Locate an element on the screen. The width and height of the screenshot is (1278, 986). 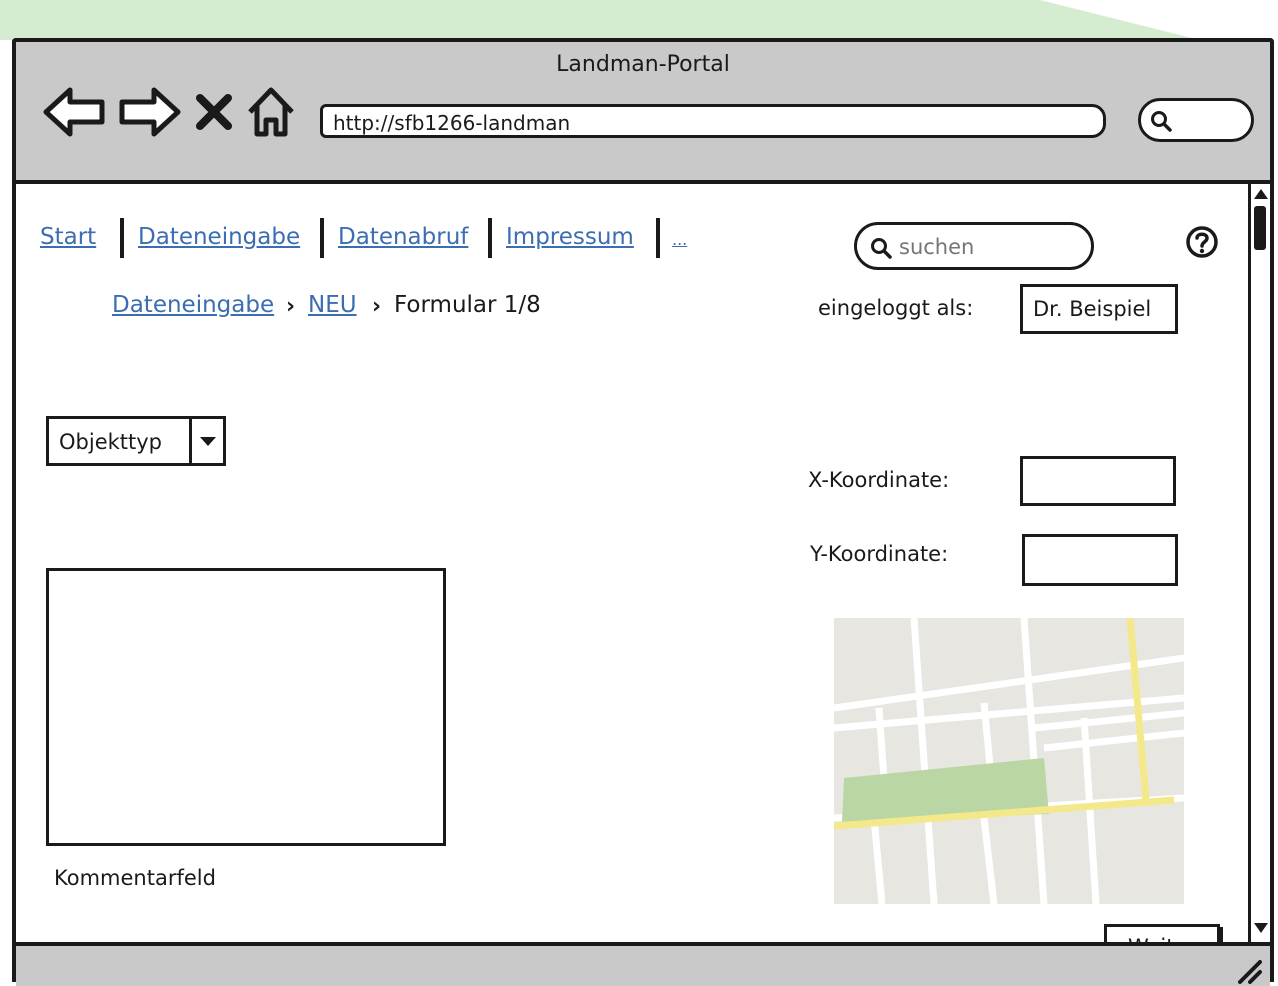
comment-label: Kommentarfeld is located at coordinates (135, 878).